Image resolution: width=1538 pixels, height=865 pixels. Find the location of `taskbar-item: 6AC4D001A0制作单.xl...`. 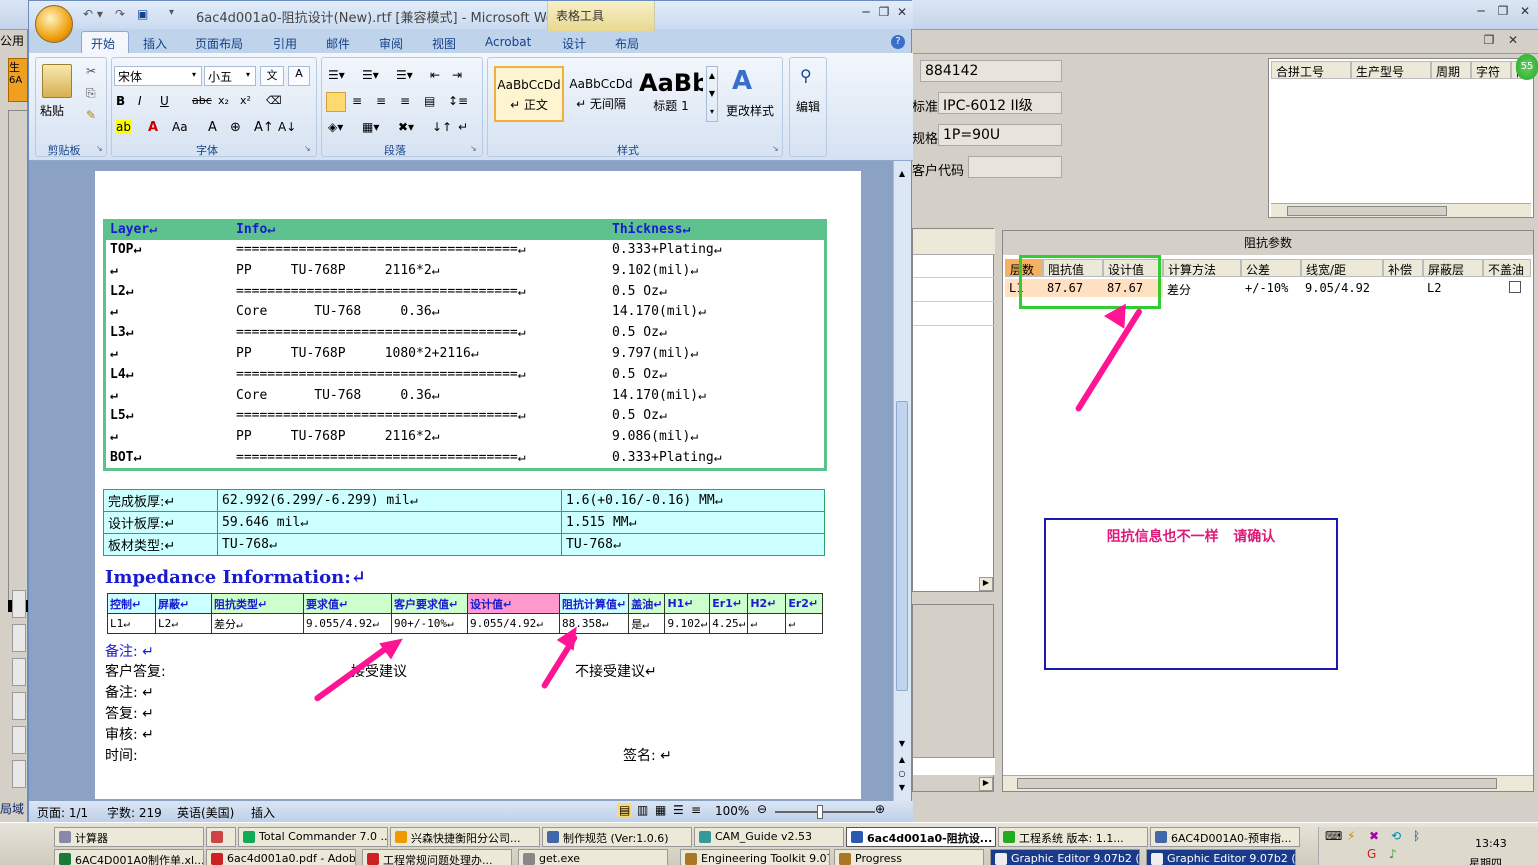

taskbar-item: 6AC4D001A0制作单.xl... is located at coordinates (129, 857).